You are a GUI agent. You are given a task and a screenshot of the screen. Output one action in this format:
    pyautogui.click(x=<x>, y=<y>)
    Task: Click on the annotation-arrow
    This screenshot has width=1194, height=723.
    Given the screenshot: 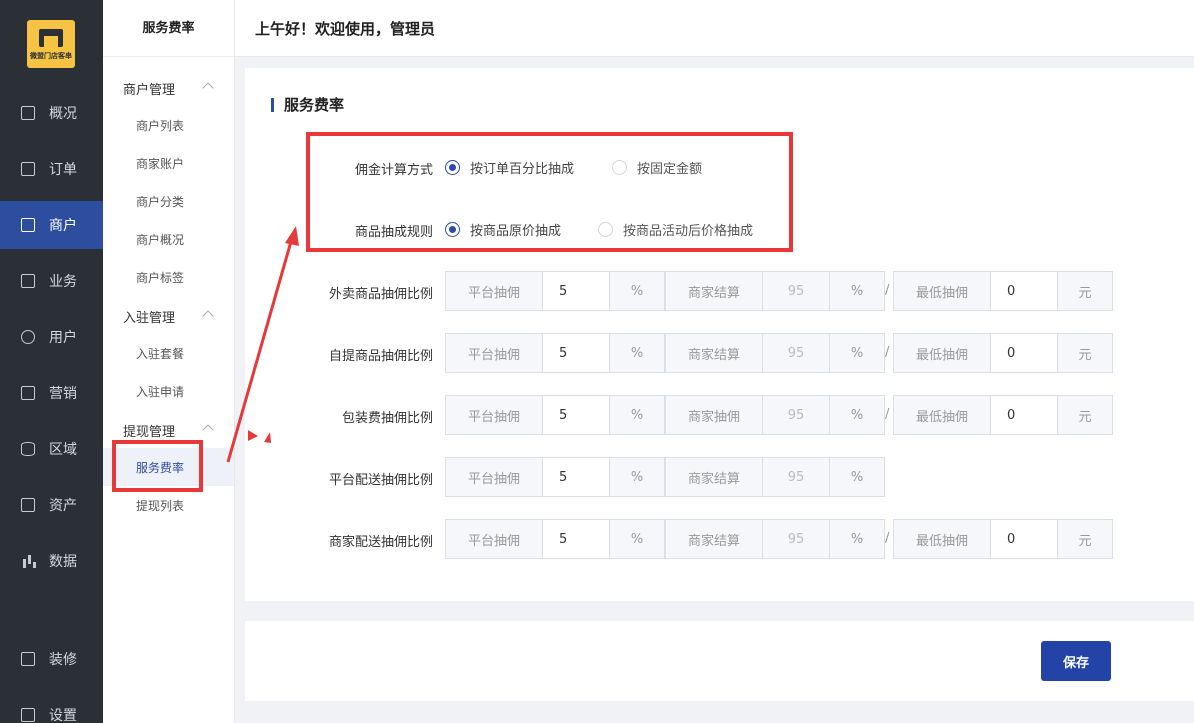 What is the action you would take?
    pyautogui.click(x=262, y=344)
    